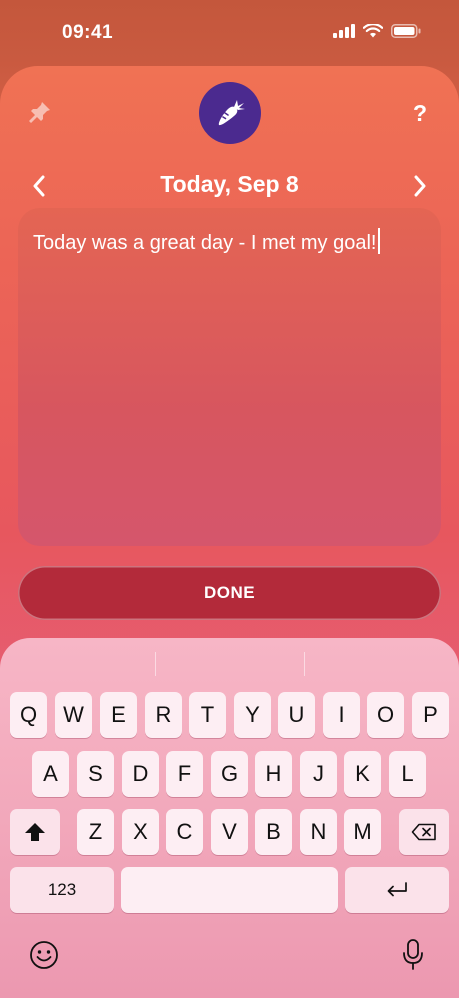 The height and width of the screenshot is (998, 459). I want to click on signal-icon, so click(344, 31).